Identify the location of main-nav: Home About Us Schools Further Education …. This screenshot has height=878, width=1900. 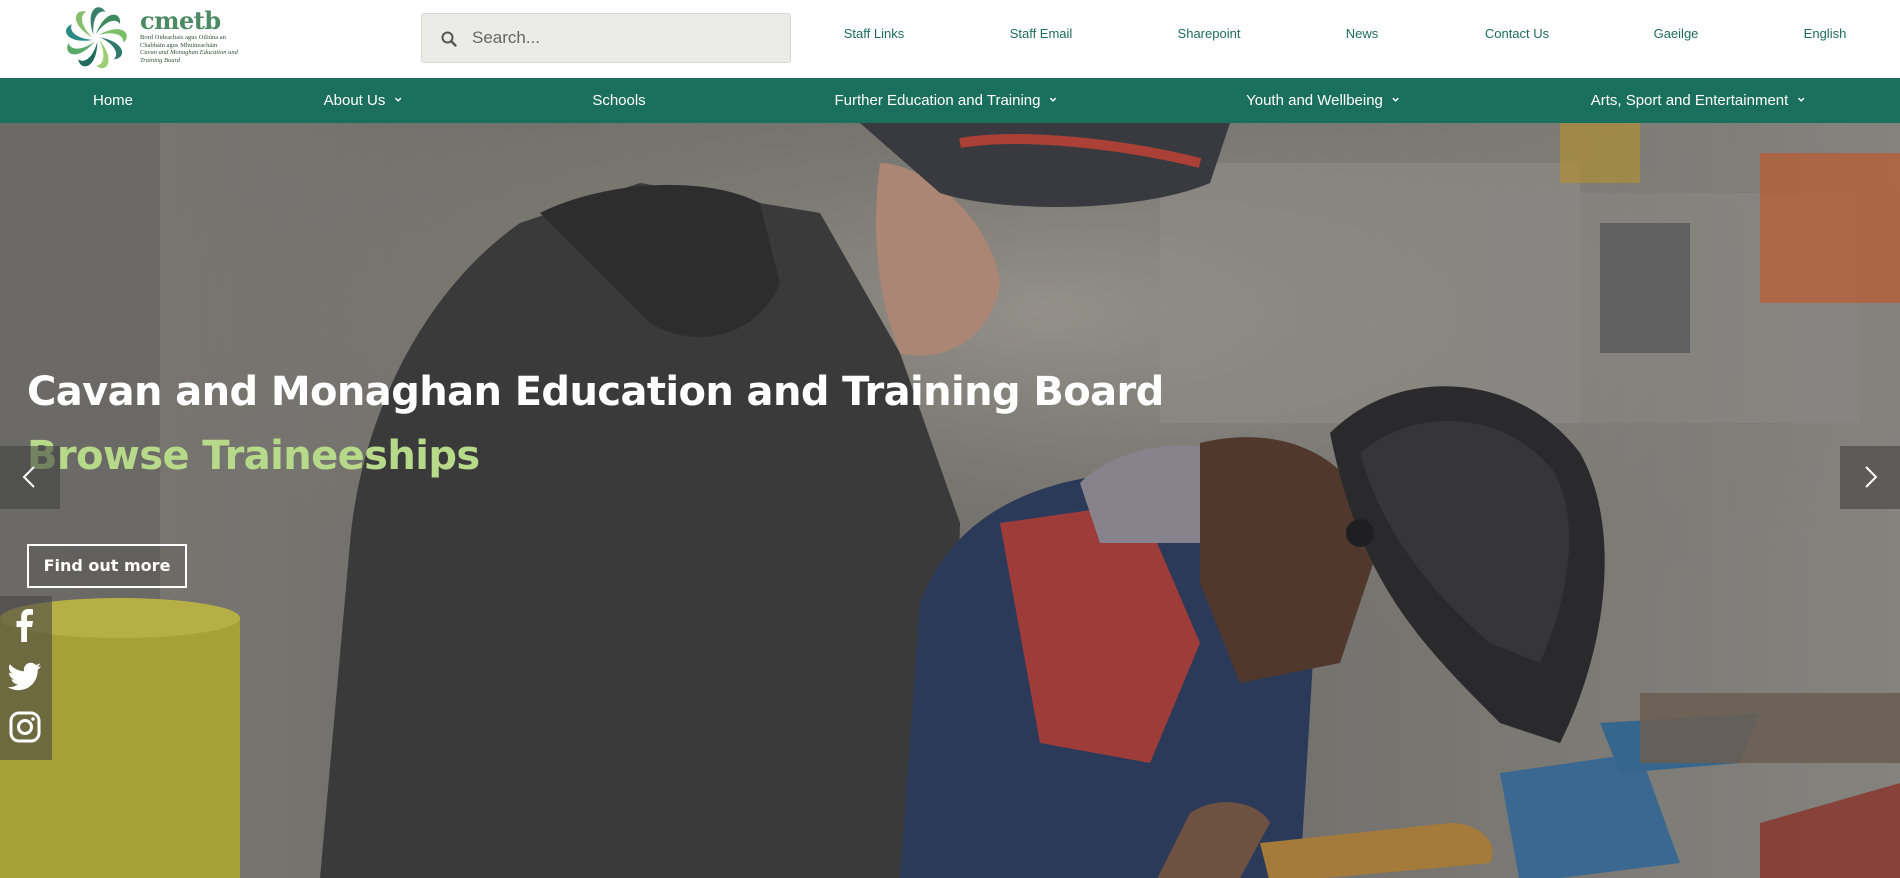
(950, 100).